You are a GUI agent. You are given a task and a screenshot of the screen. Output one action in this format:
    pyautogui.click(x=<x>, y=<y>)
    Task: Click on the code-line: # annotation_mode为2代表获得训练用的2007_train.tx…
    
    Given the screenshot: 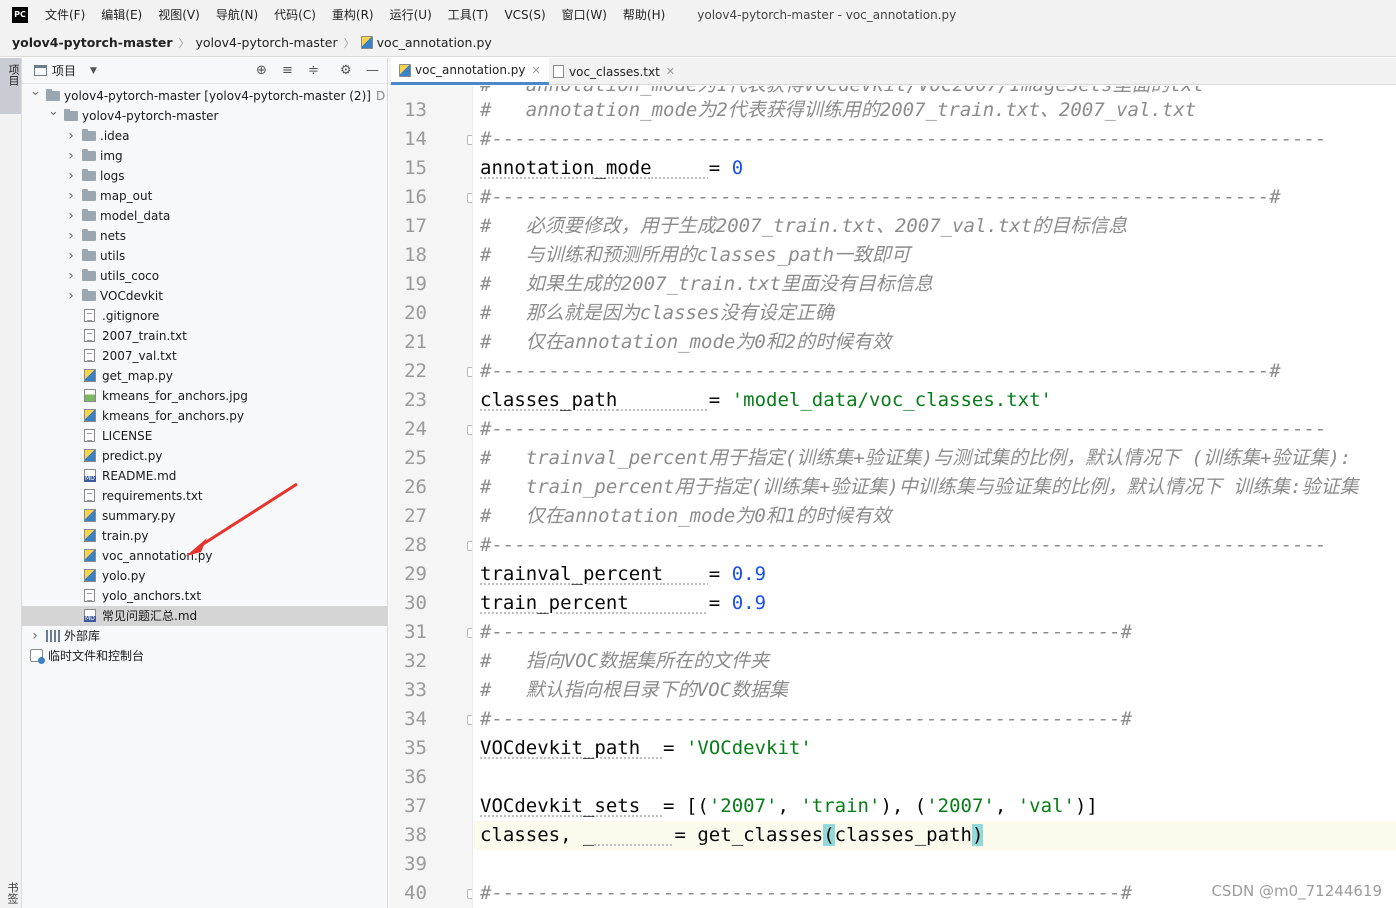 What is the action you would take?
    pyautogui.click(x=838, y=110)
    